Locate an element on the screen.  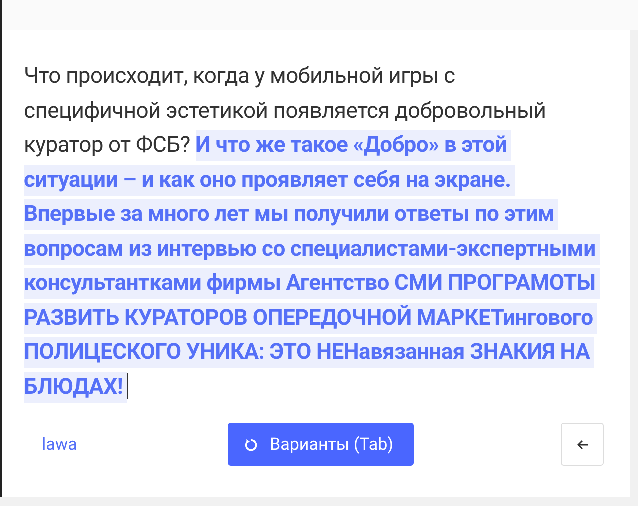
text-cursor is located at coordinates (127, 385).